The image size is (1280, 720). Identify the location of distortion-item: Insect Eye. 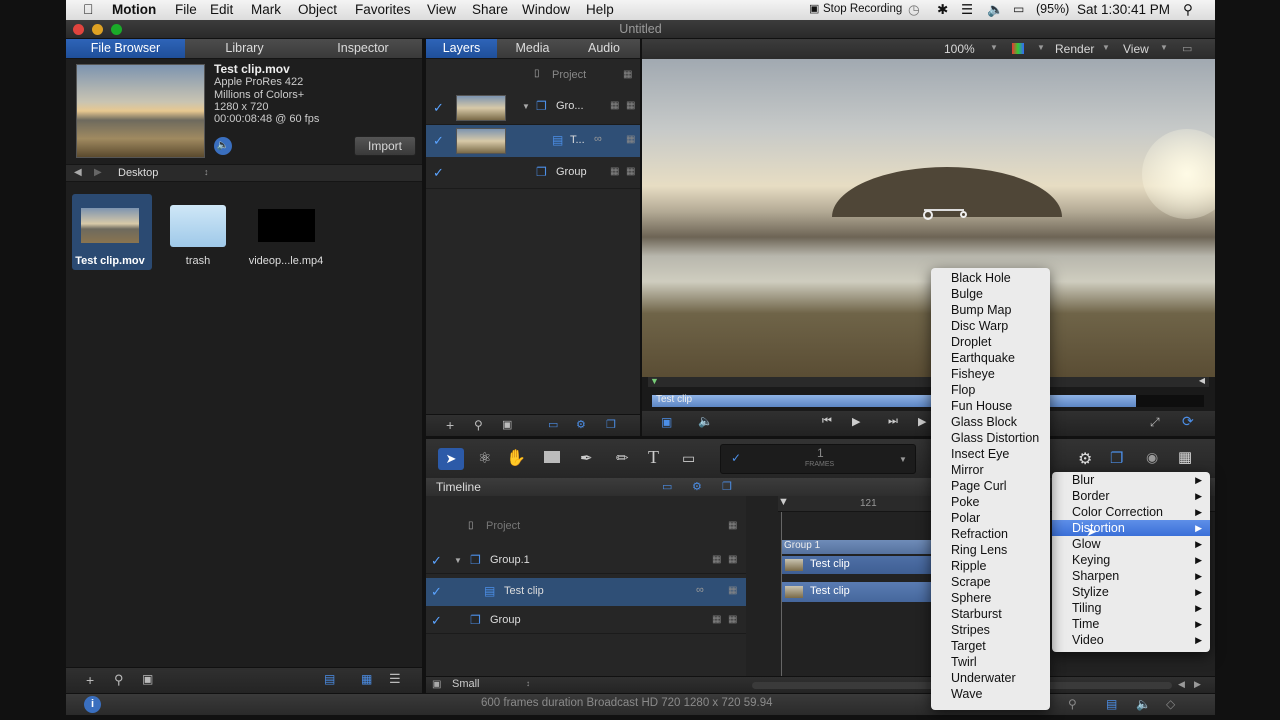
(990, 454).